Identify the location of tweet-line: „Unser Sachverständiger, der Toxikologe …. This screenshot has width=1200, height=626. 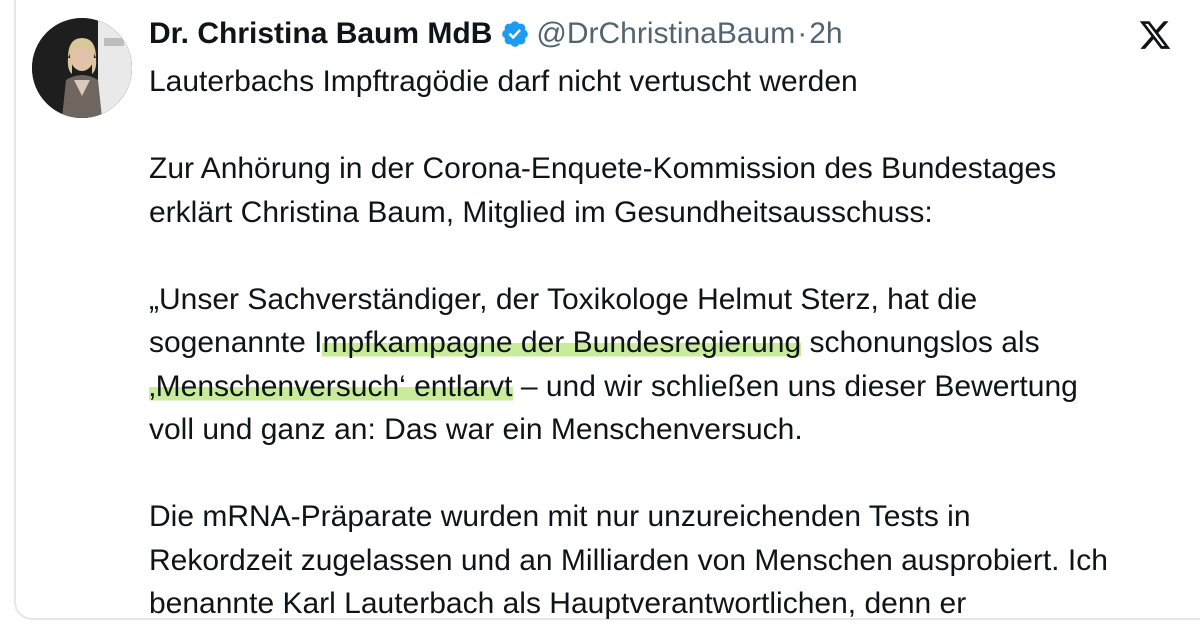
(563, 299).